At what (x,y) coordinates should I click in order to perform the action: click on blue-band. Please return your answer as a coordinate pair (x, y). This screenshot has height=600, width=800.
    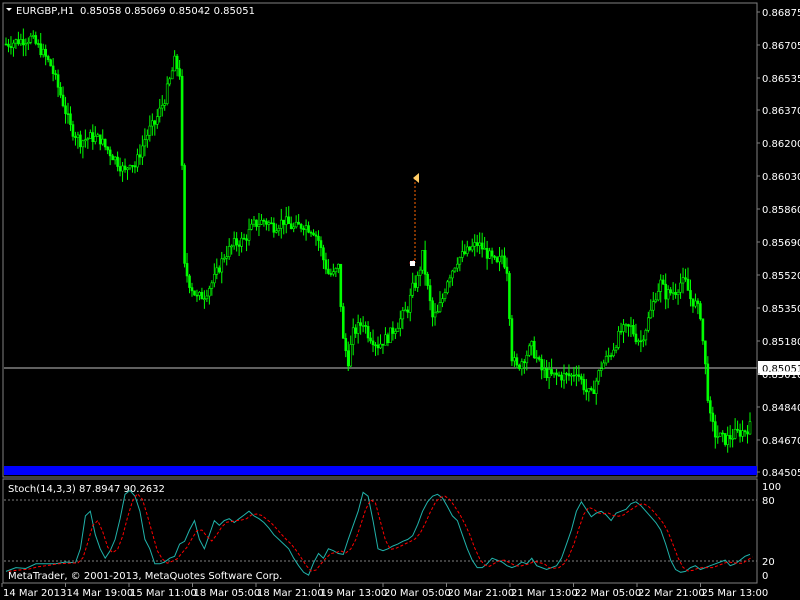
    Looking at the image, I should click on (380, 470).